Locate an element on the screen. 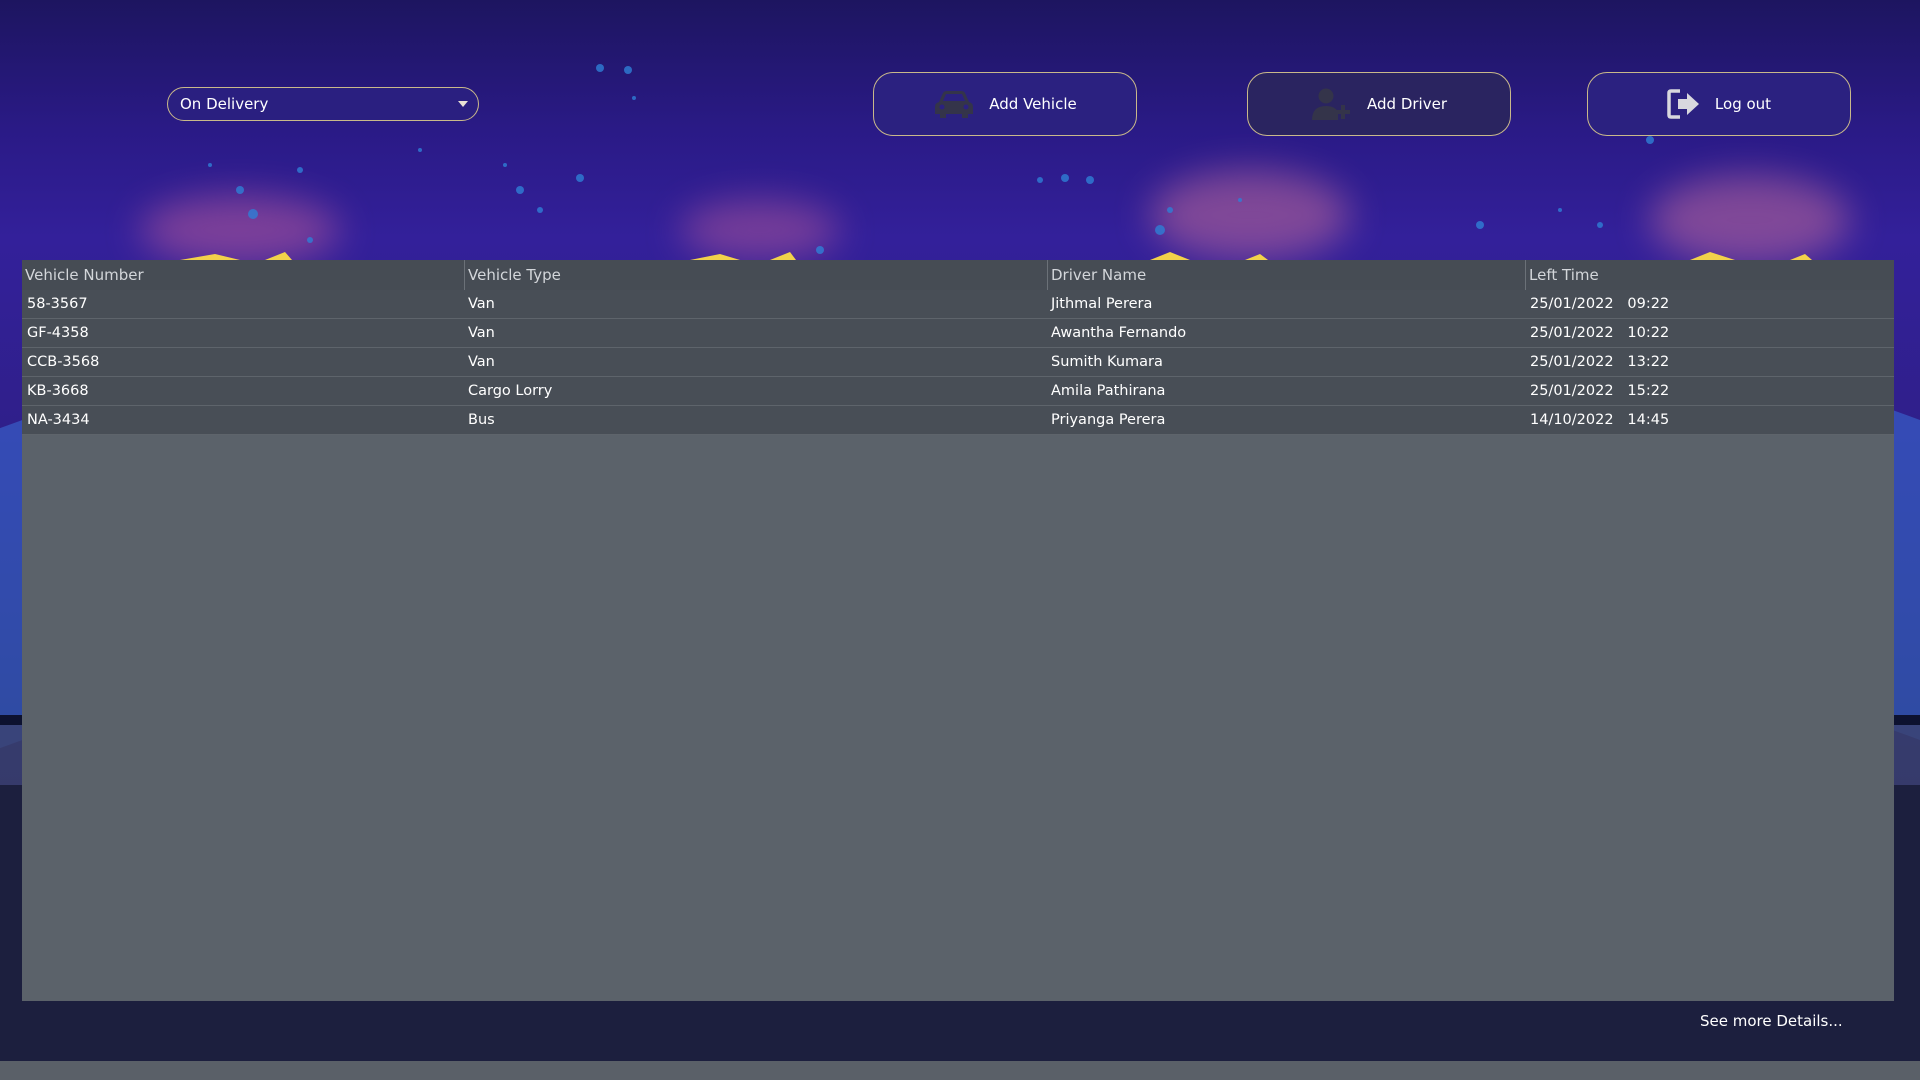  cell-left-time: 14/10/2022 14:45 is located at coordinates (1600, 420).